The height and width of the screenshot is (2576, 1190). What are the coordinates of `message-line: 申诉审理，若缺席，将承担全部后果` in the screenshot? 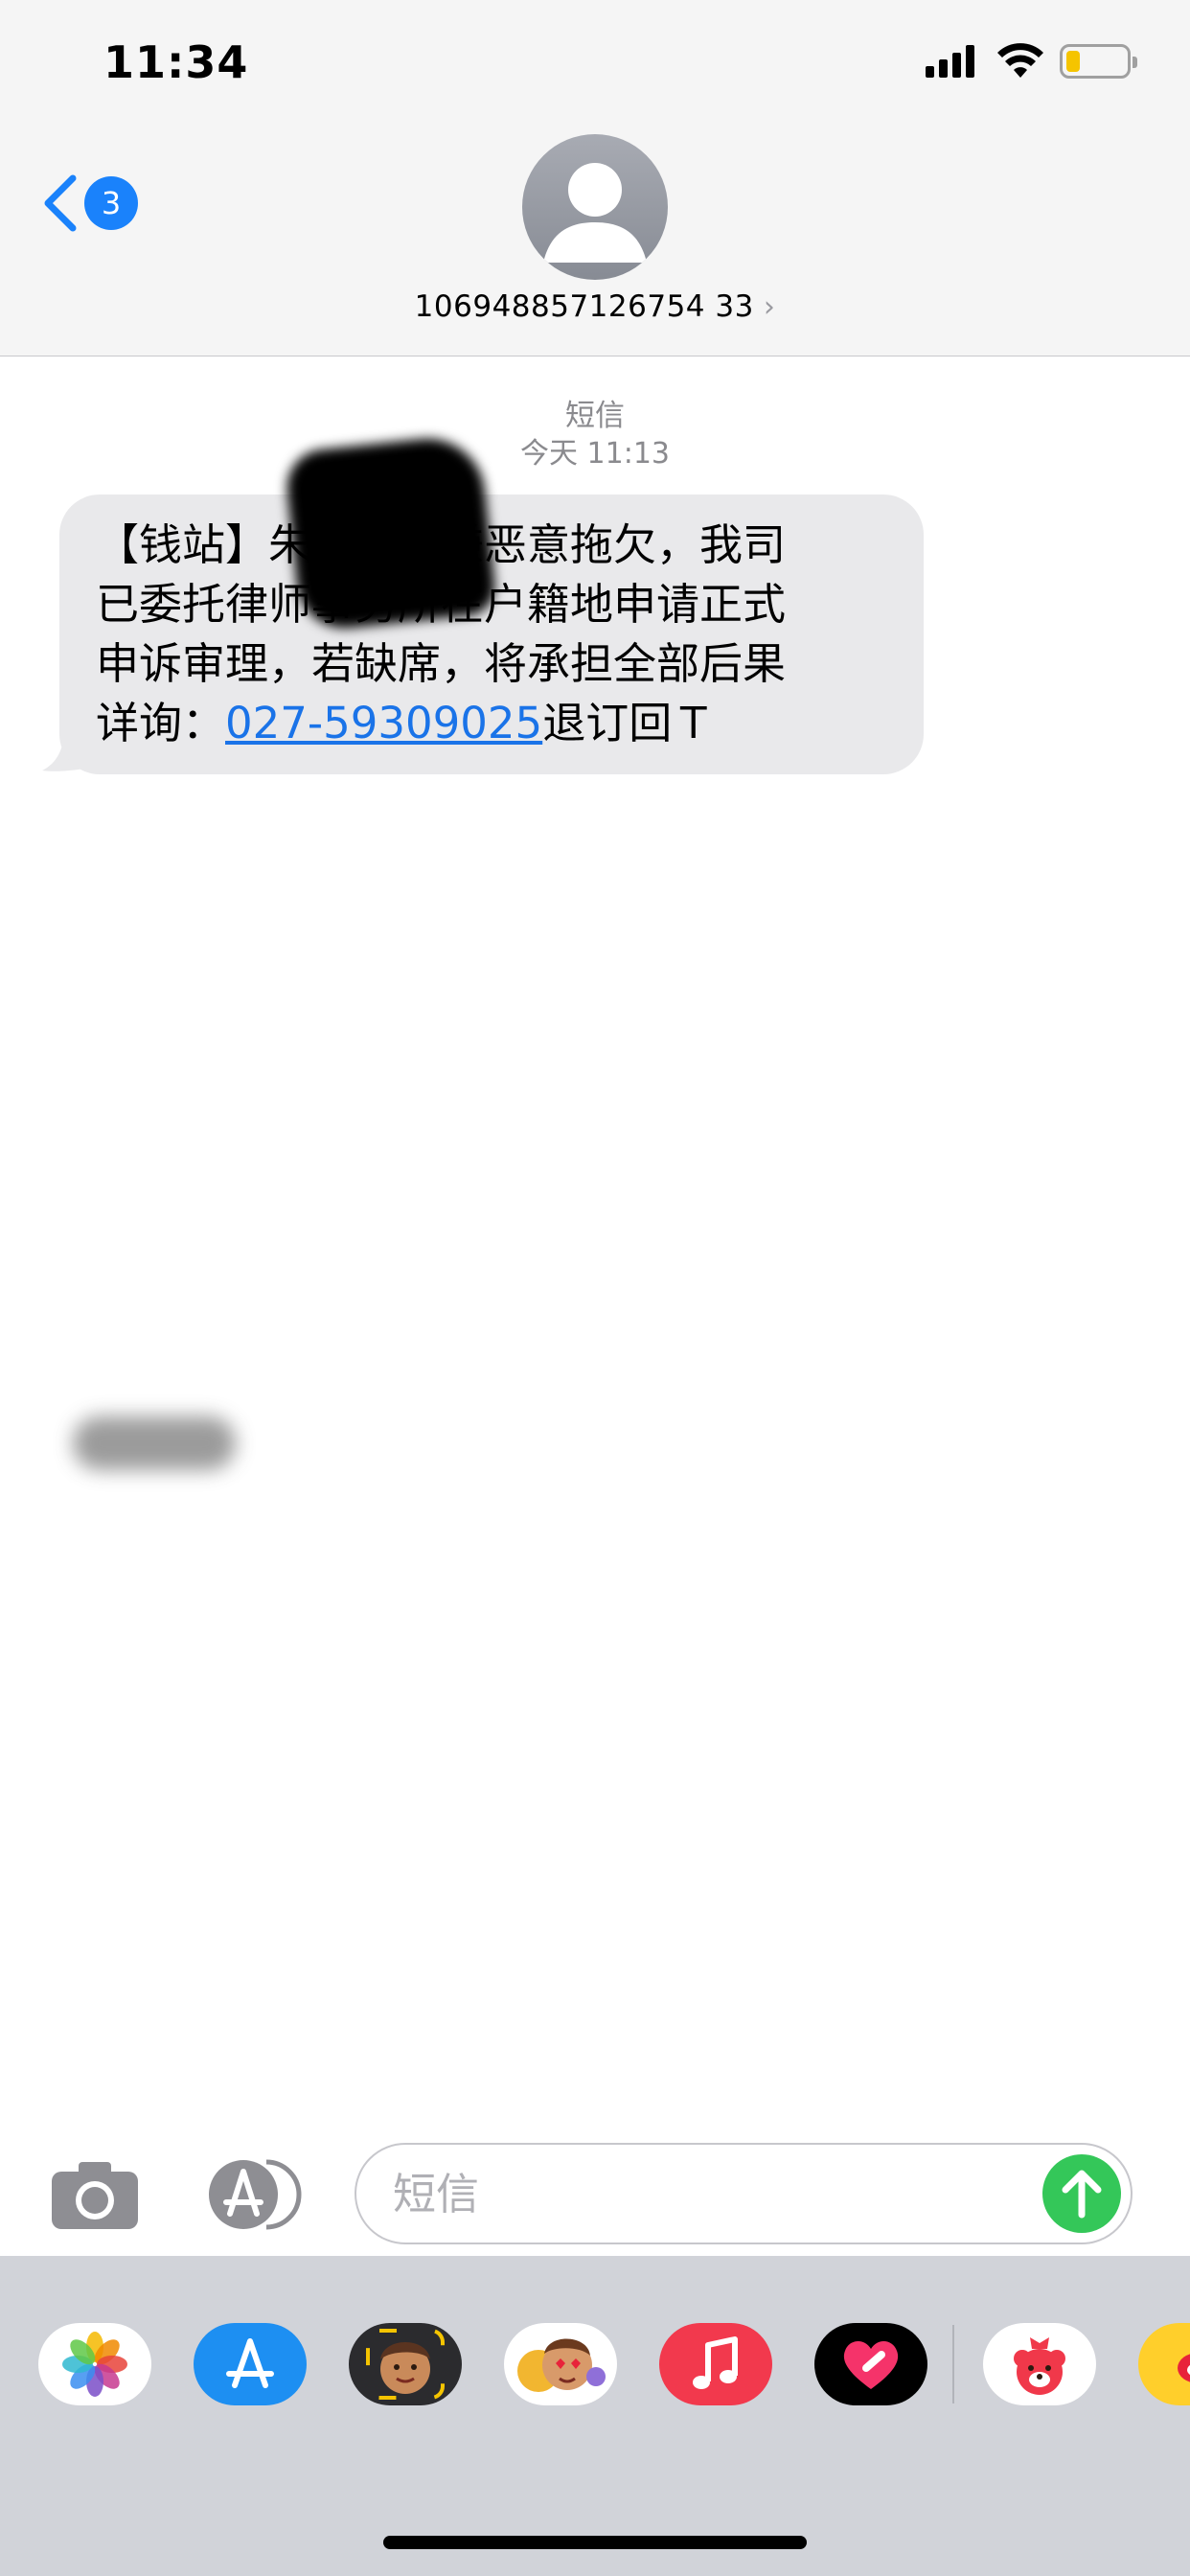 It's located at (442, 663).